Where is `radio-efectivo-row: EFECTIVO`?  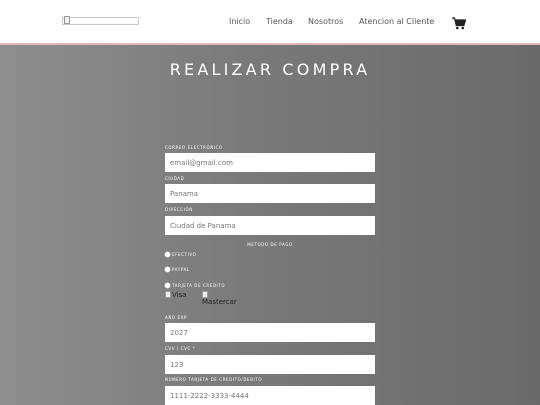
radio-efectivo-row: EFECTIVO is located at coordinates (180, 254).